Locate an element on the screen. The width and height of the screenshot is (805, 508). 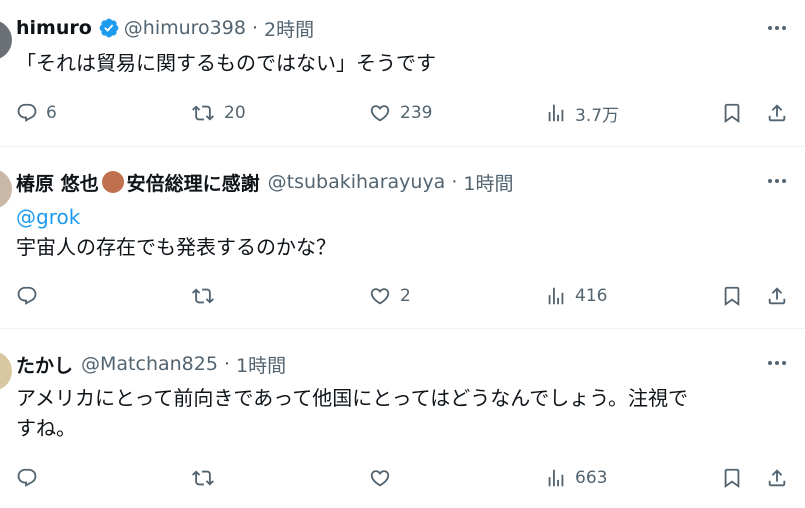
like-button: 2 is located at coordinates (389, 296).